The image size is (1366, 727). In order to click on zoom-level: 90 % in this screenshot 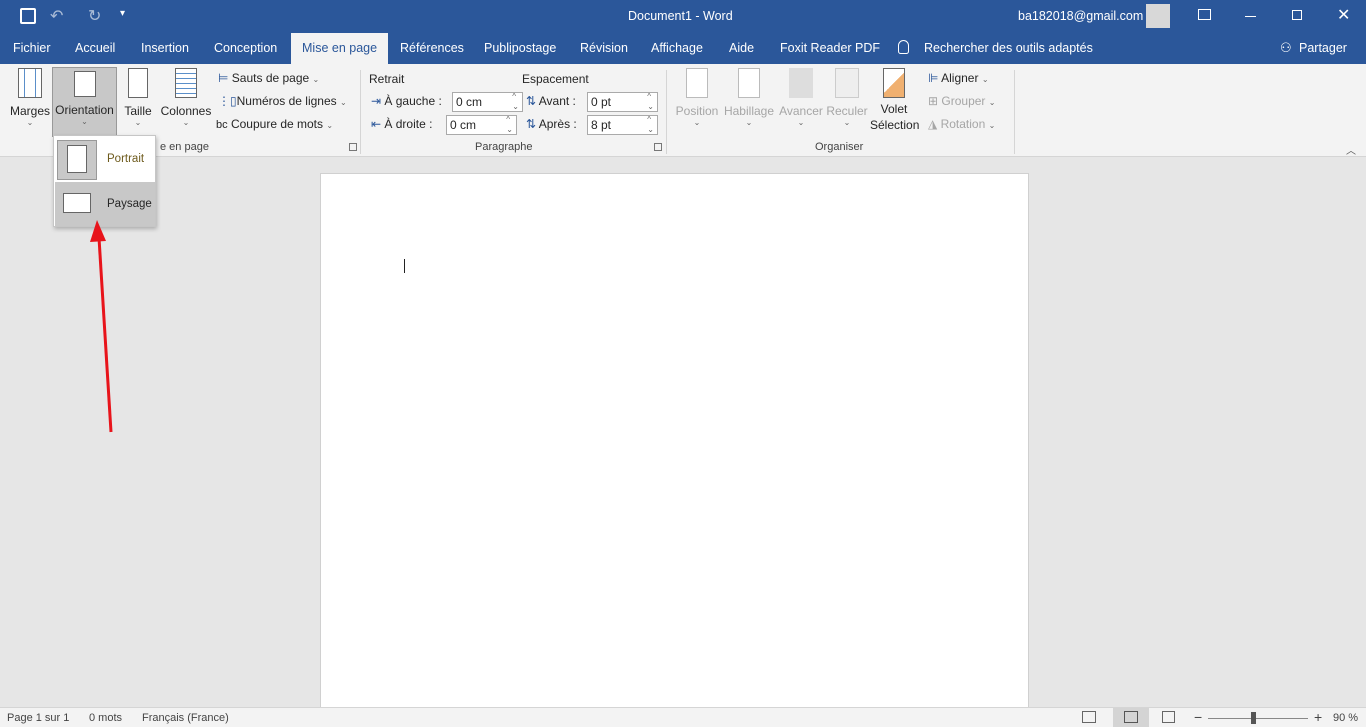, I will do `click(1345, 718)`.